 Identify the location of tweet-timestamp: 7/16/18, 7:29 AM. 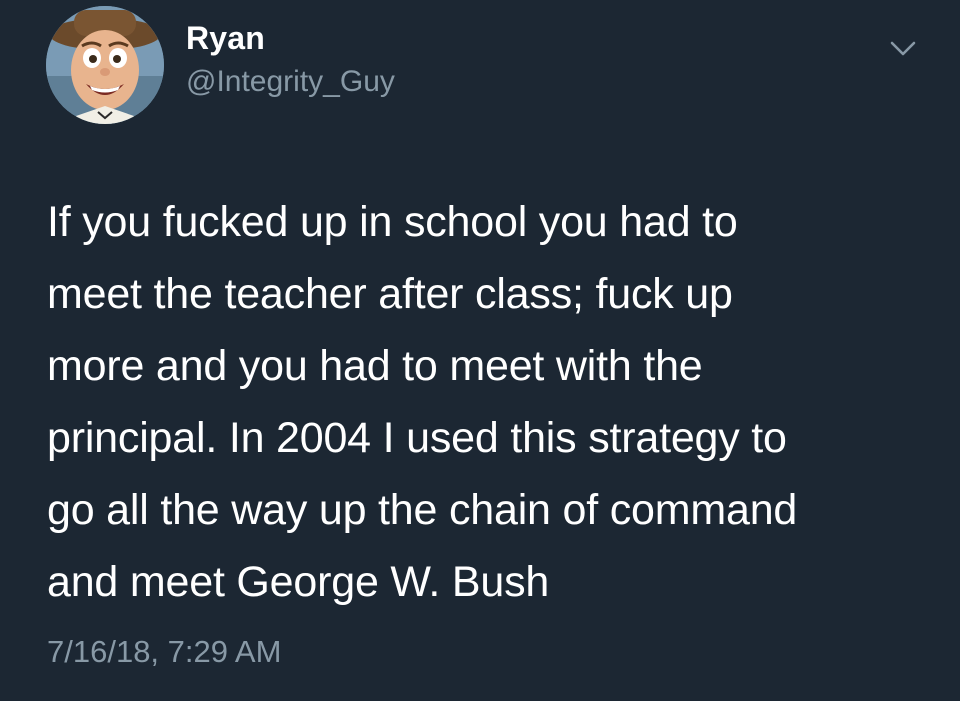
(164, 652).